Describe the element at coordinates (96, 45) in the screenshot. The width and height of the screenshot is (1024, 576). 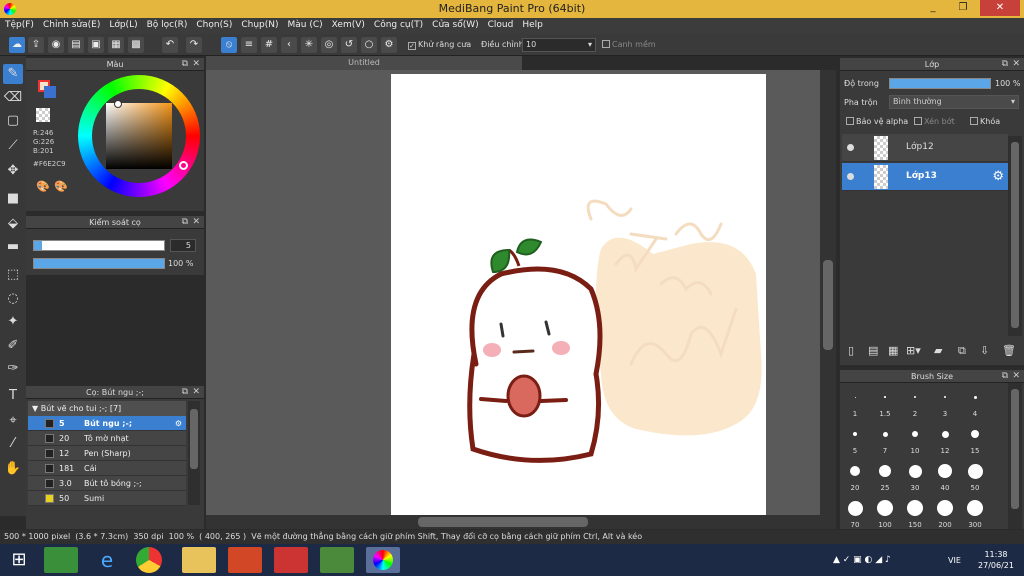
I see `page-icon: ▣` at that location.